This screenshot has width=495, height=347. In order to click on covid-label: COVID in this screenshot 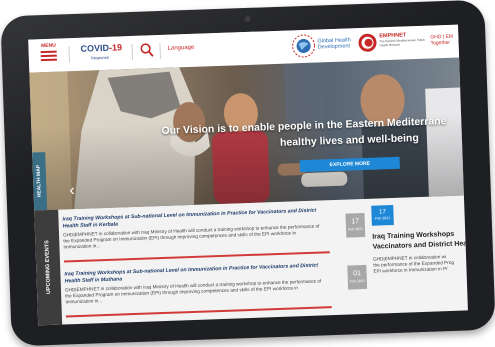, I will do `click(95, 48)`.